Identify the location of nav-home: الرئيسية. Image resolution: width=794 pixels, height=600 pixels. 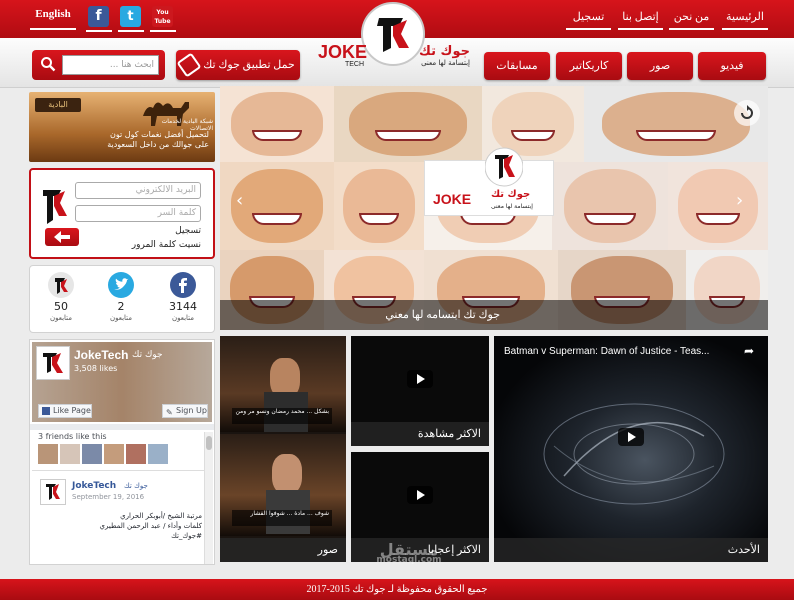
(745, 19).